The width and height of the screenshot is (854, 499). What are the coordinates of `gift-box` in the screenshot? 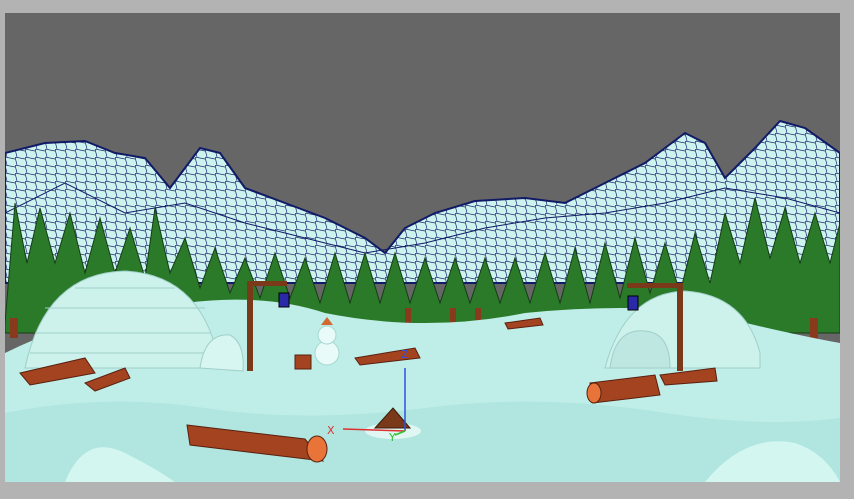 It's located at (303, 362).